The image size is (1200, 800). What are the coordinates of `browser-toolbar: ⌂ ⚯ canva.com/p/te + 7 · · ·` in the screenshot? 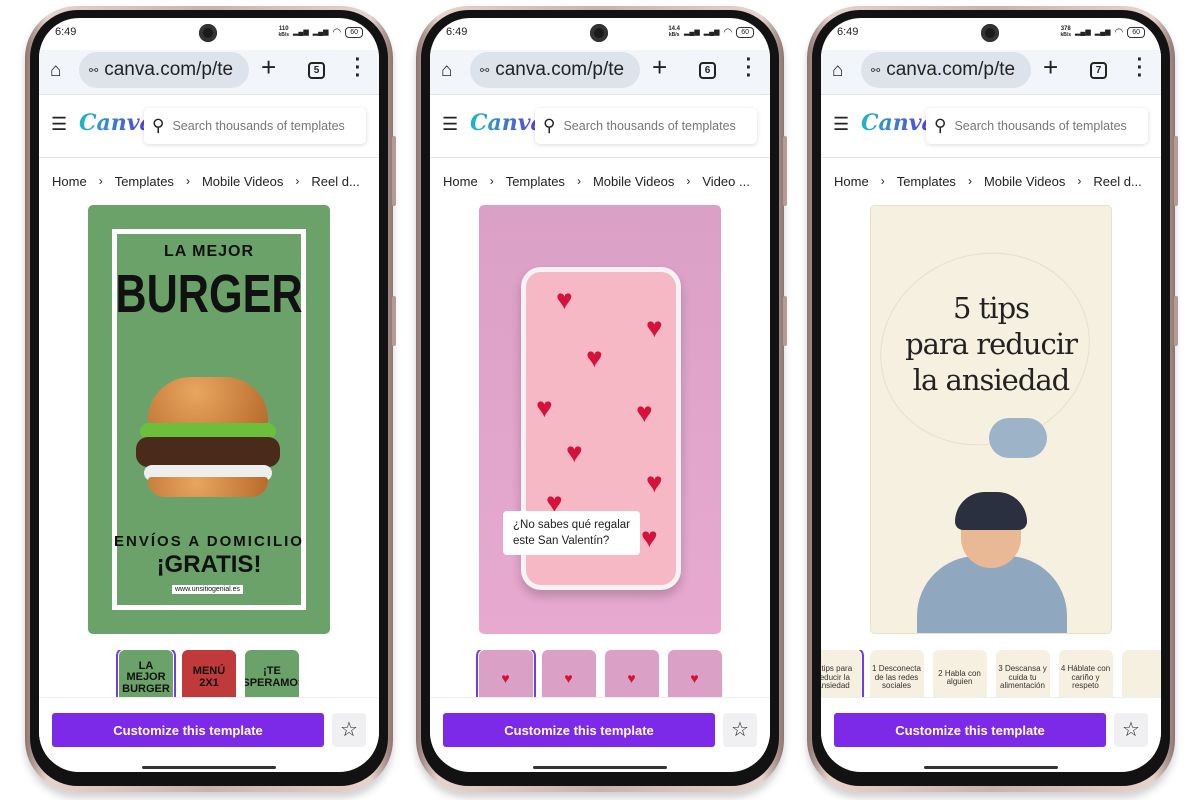 It's located at (991, 72).